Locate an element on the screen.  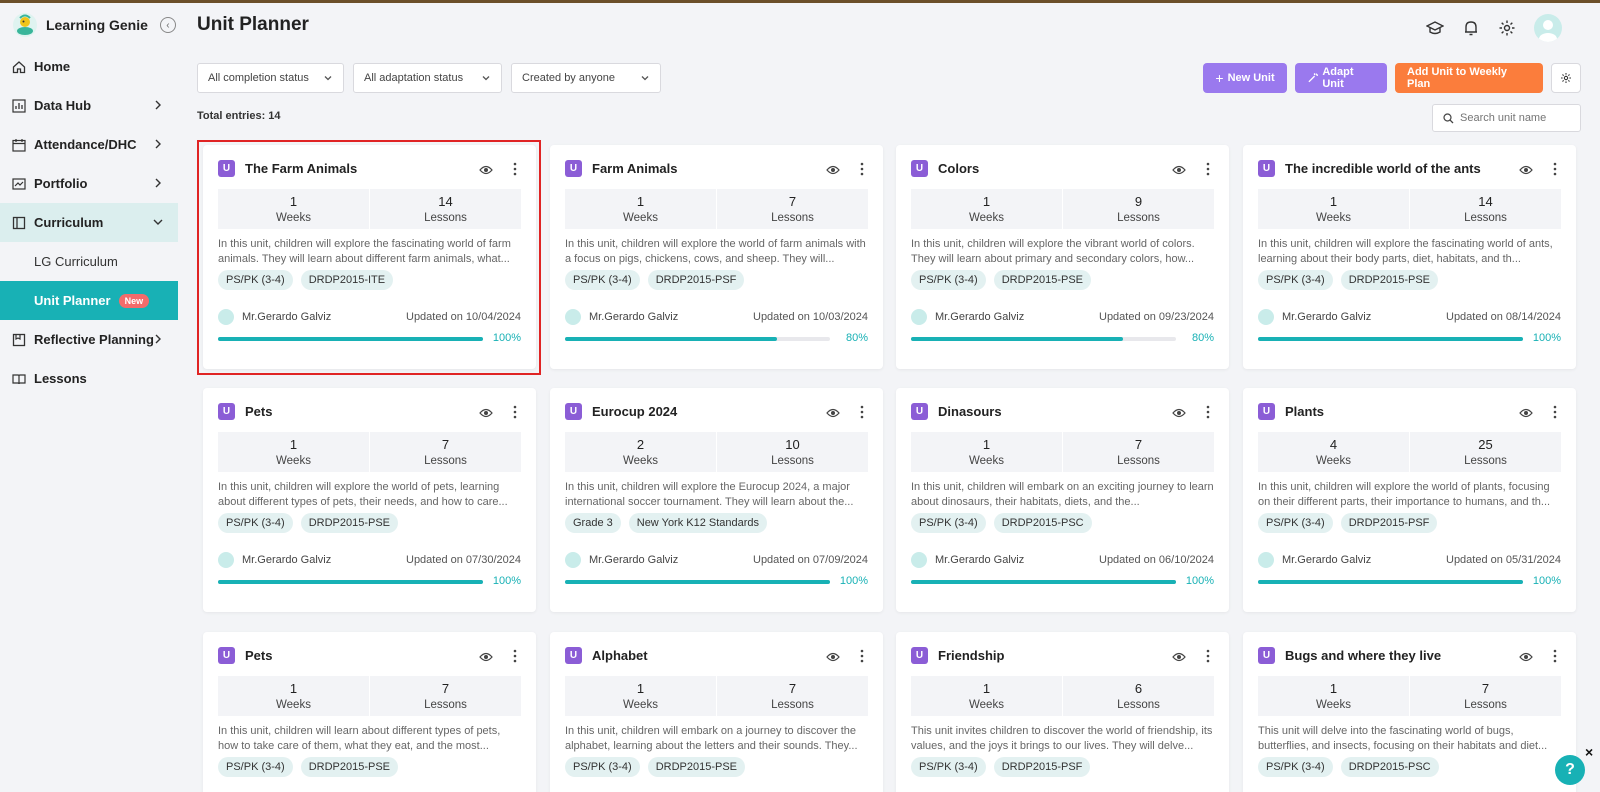
card-title: Colors is located at coordinates (958, 168).